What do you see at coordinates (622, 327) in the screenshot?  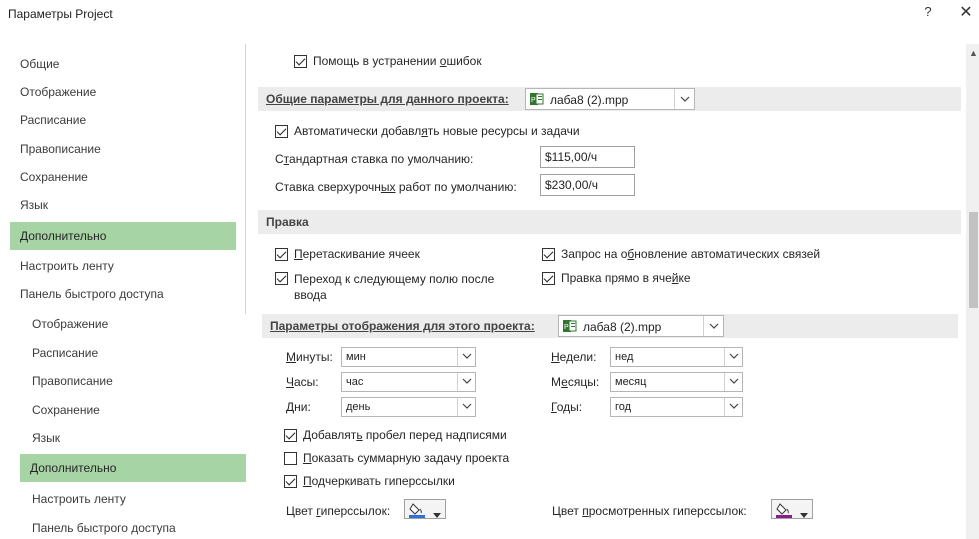 I see `display-project-file-name: лаба8 (2).mpp` at bounding box center [622, 327].